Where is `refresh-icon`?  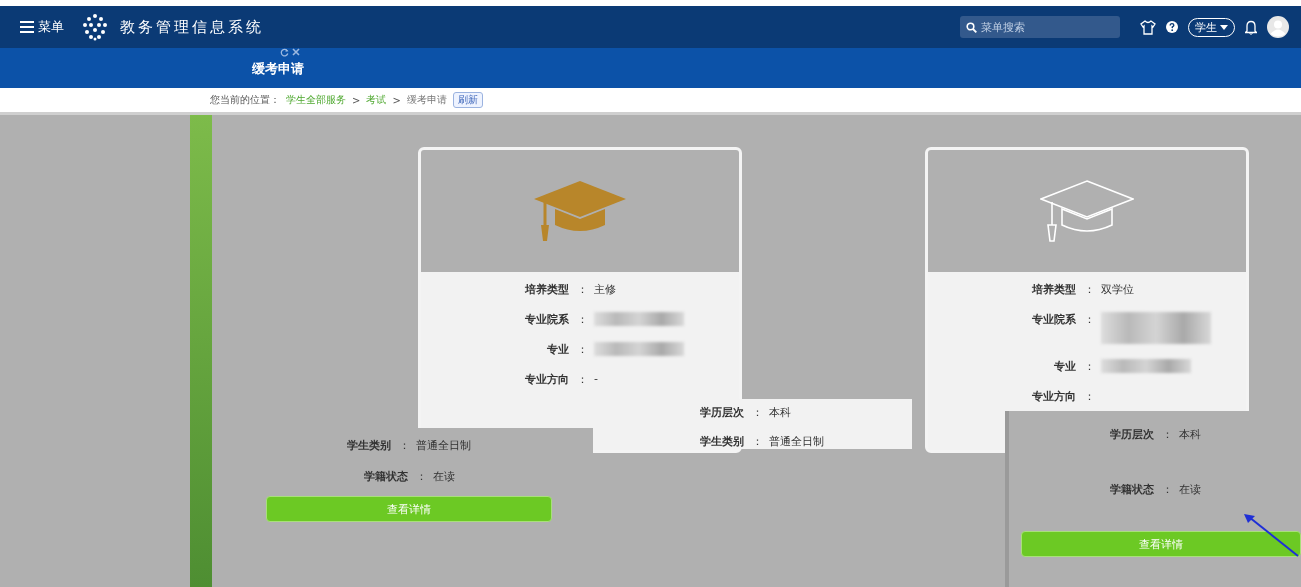 refresh-icon is located at coordinates (284, 52).